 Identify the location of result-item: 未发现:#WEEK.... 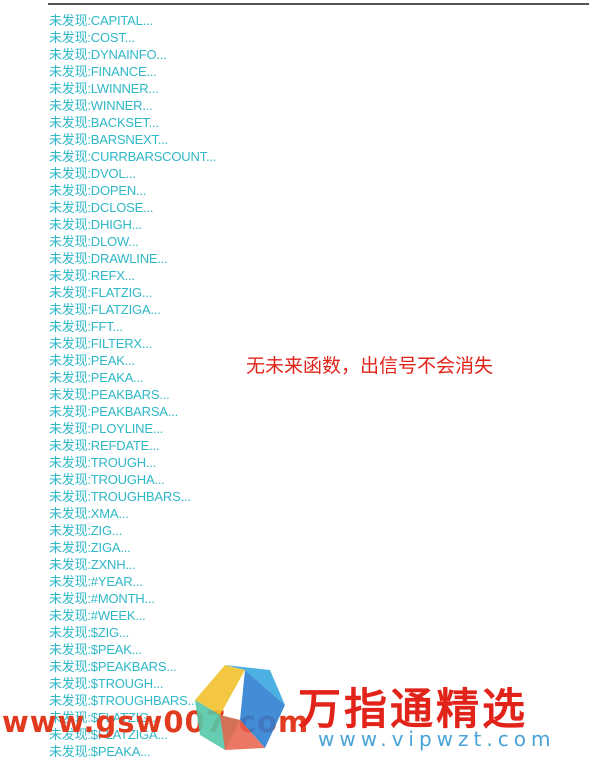
(97, 615).